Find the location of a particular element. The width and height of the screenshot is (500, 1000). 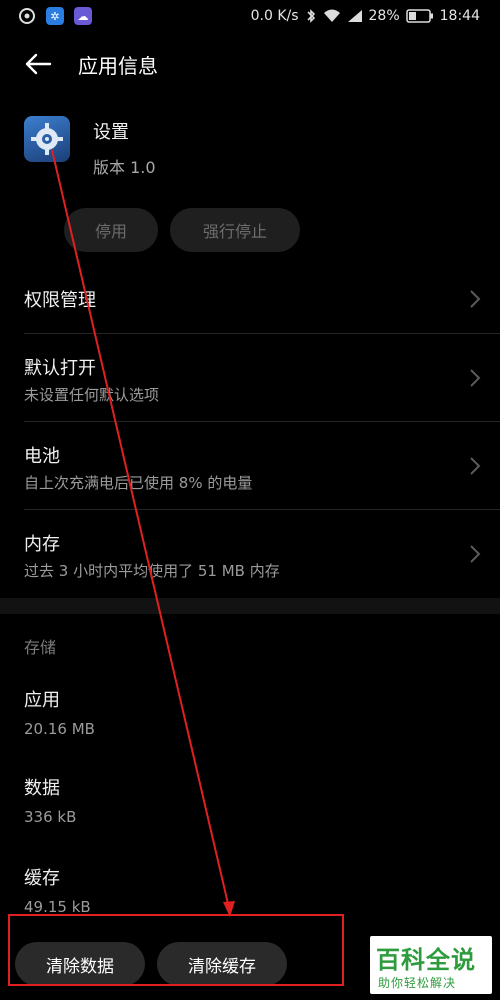

battery-percent: 28% is located at coordinates (384, 16).